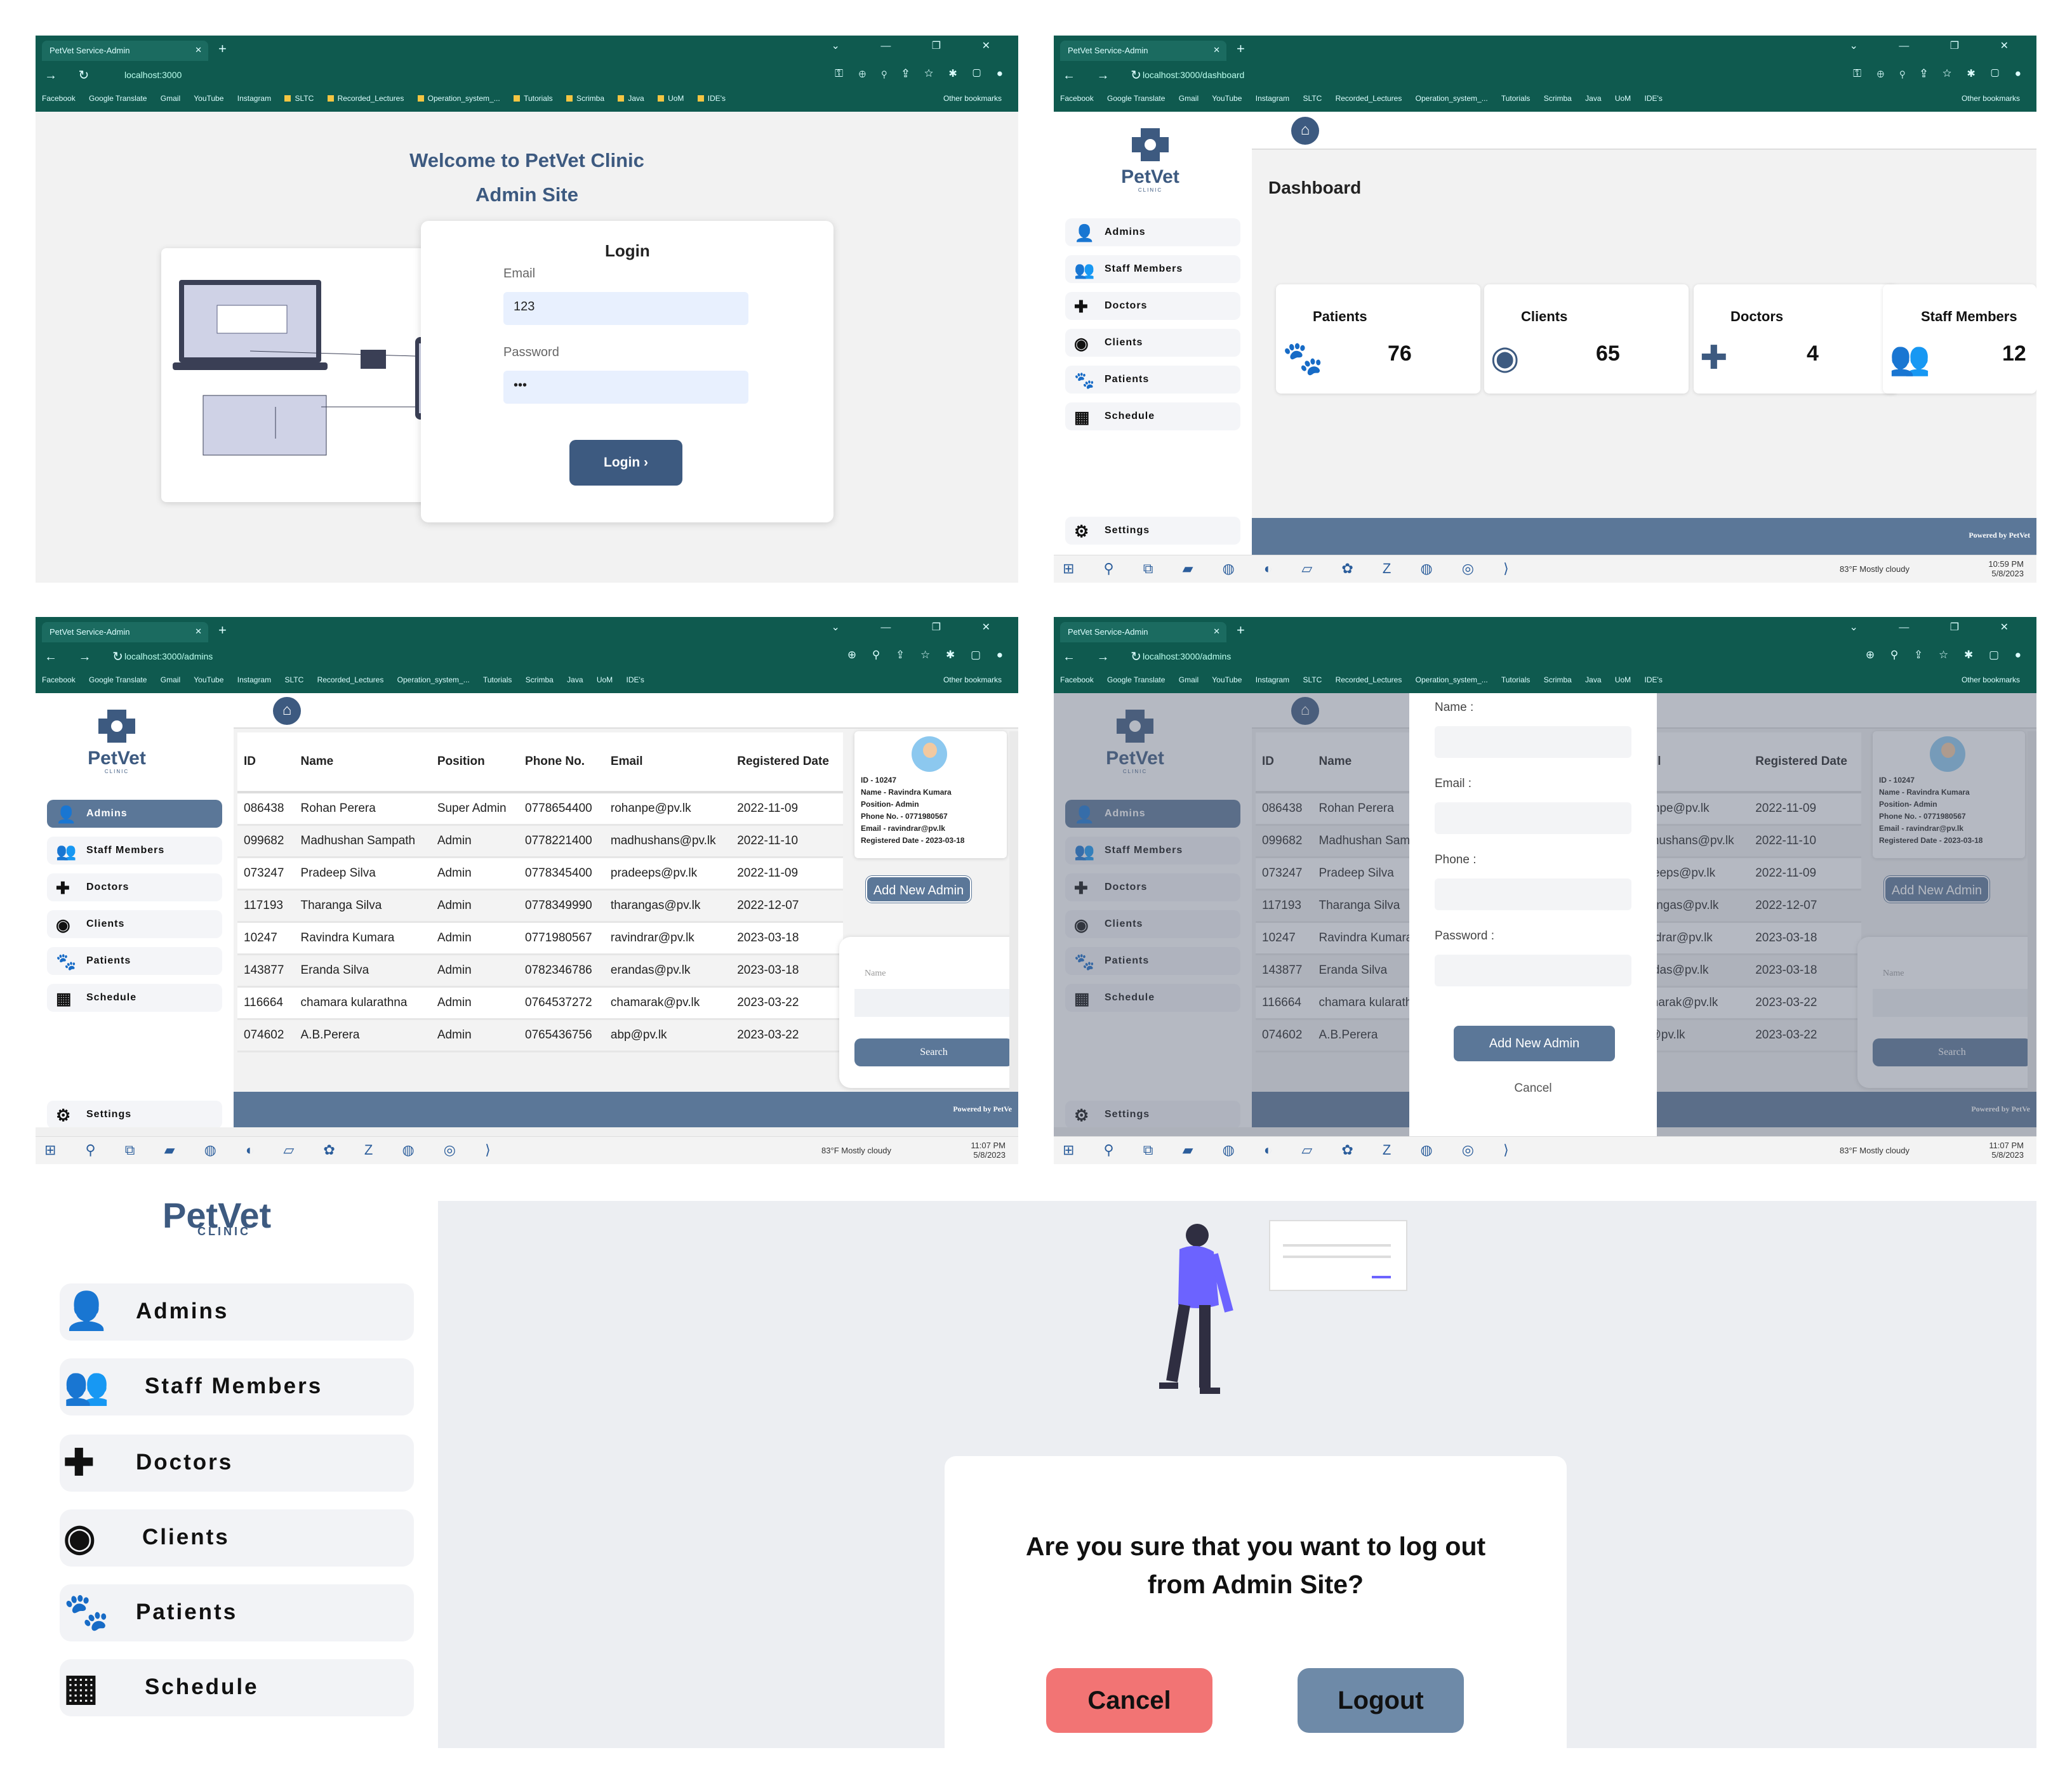 This screenshot has height=1783, width=2072. Describe the element at coordinates (918, 889) in the screenshot. I see `add-new-admin-button: Add New Admin` at that location.